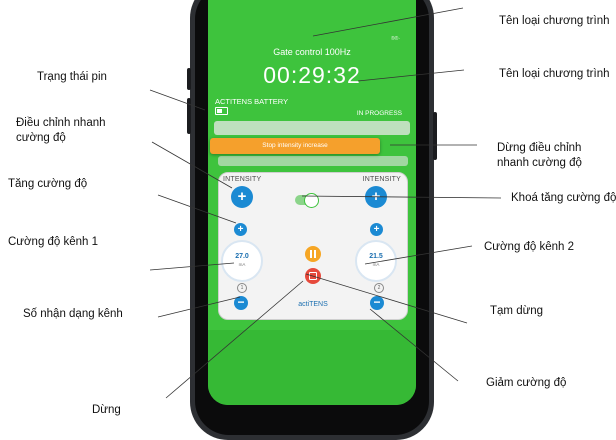 Image resolution: width=616 pixels, height=440 pixels. Describe the element at coordinates (48, 184) in the screenshot. I see `callout-increase: Tăng cường độ` at that location.